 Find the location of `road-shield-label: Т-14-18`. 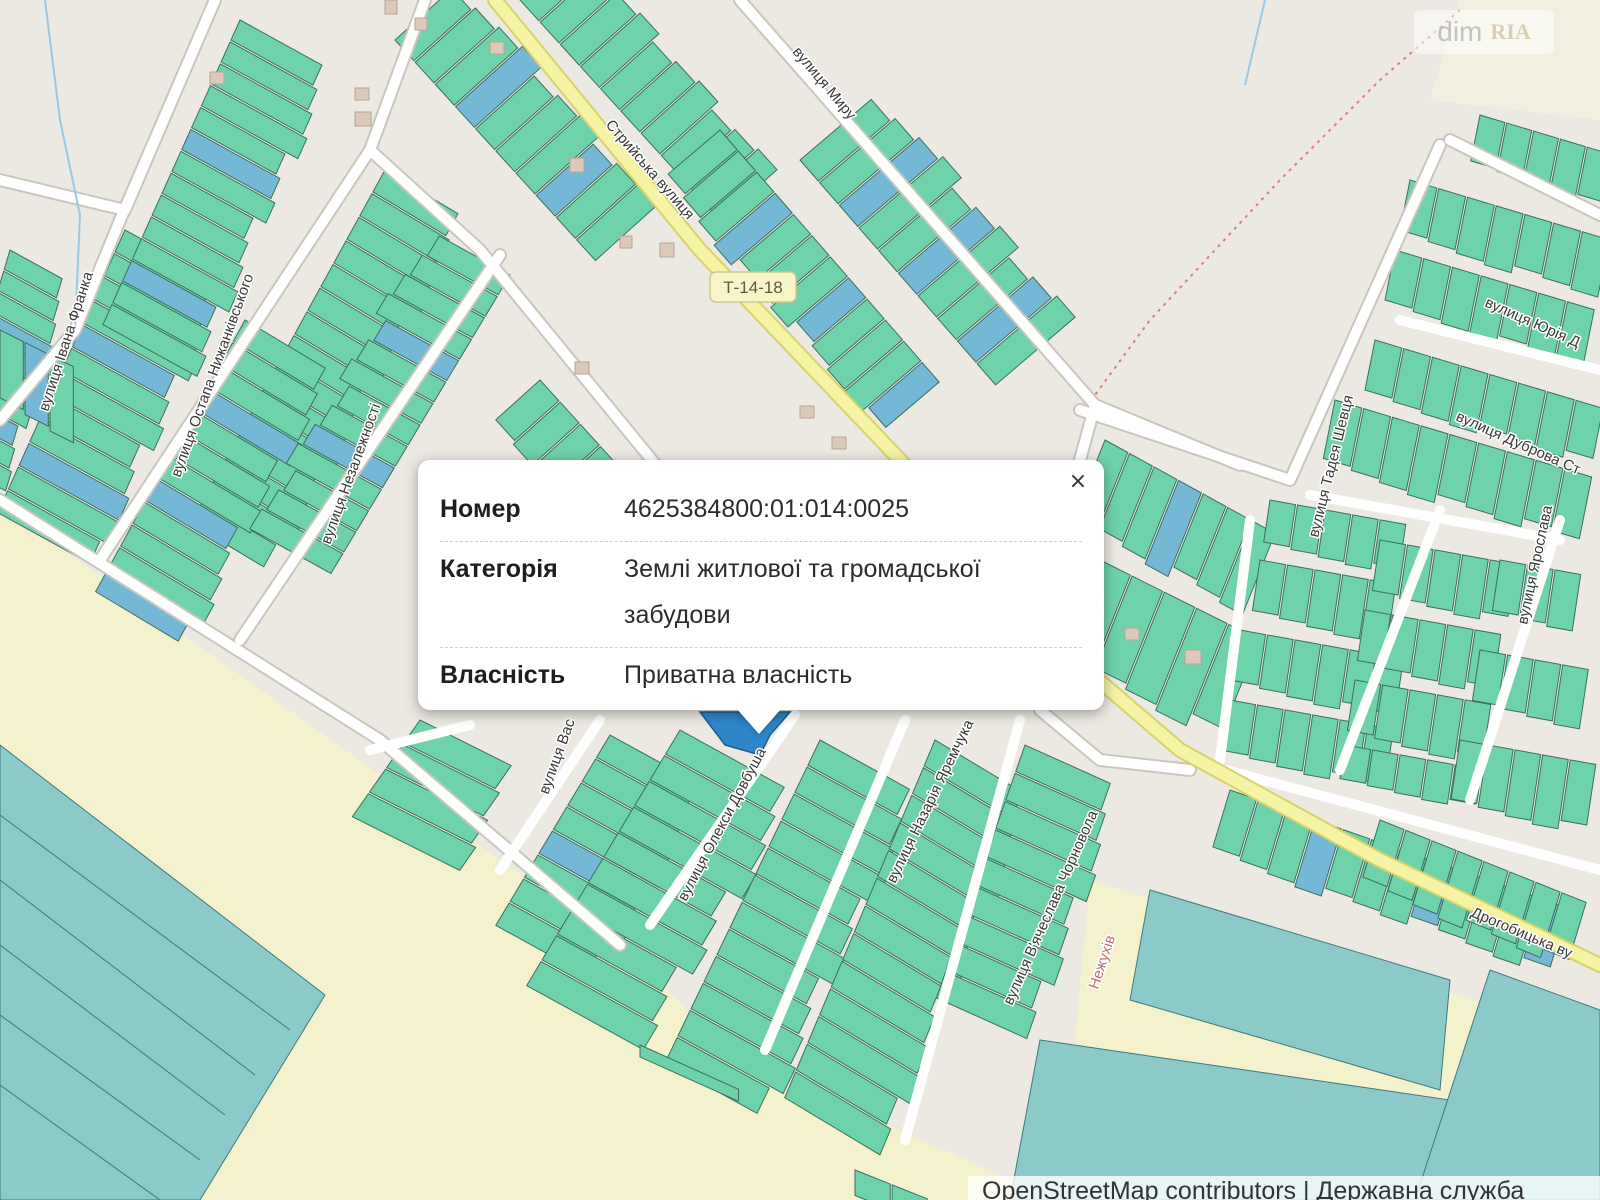

road-shield-label: Т-14-18 is located at coordinates (753, 287).